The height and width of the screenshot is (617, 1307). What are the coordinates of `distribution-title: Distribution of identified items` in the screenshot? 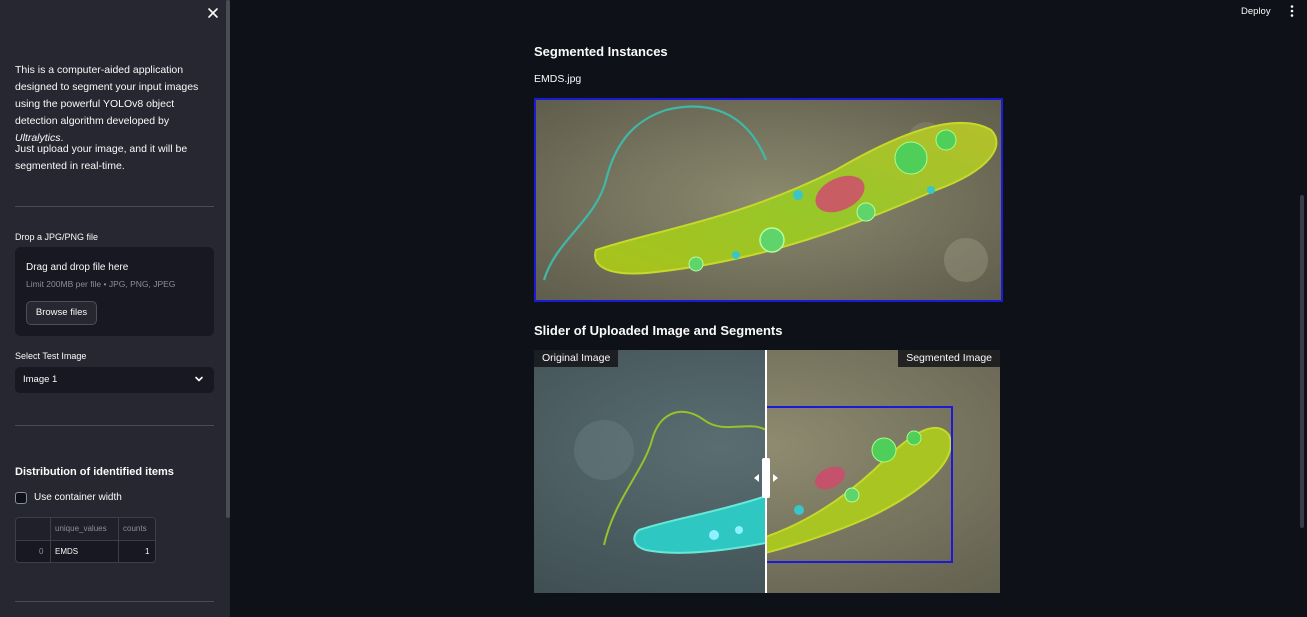 It's located at (94, 472).